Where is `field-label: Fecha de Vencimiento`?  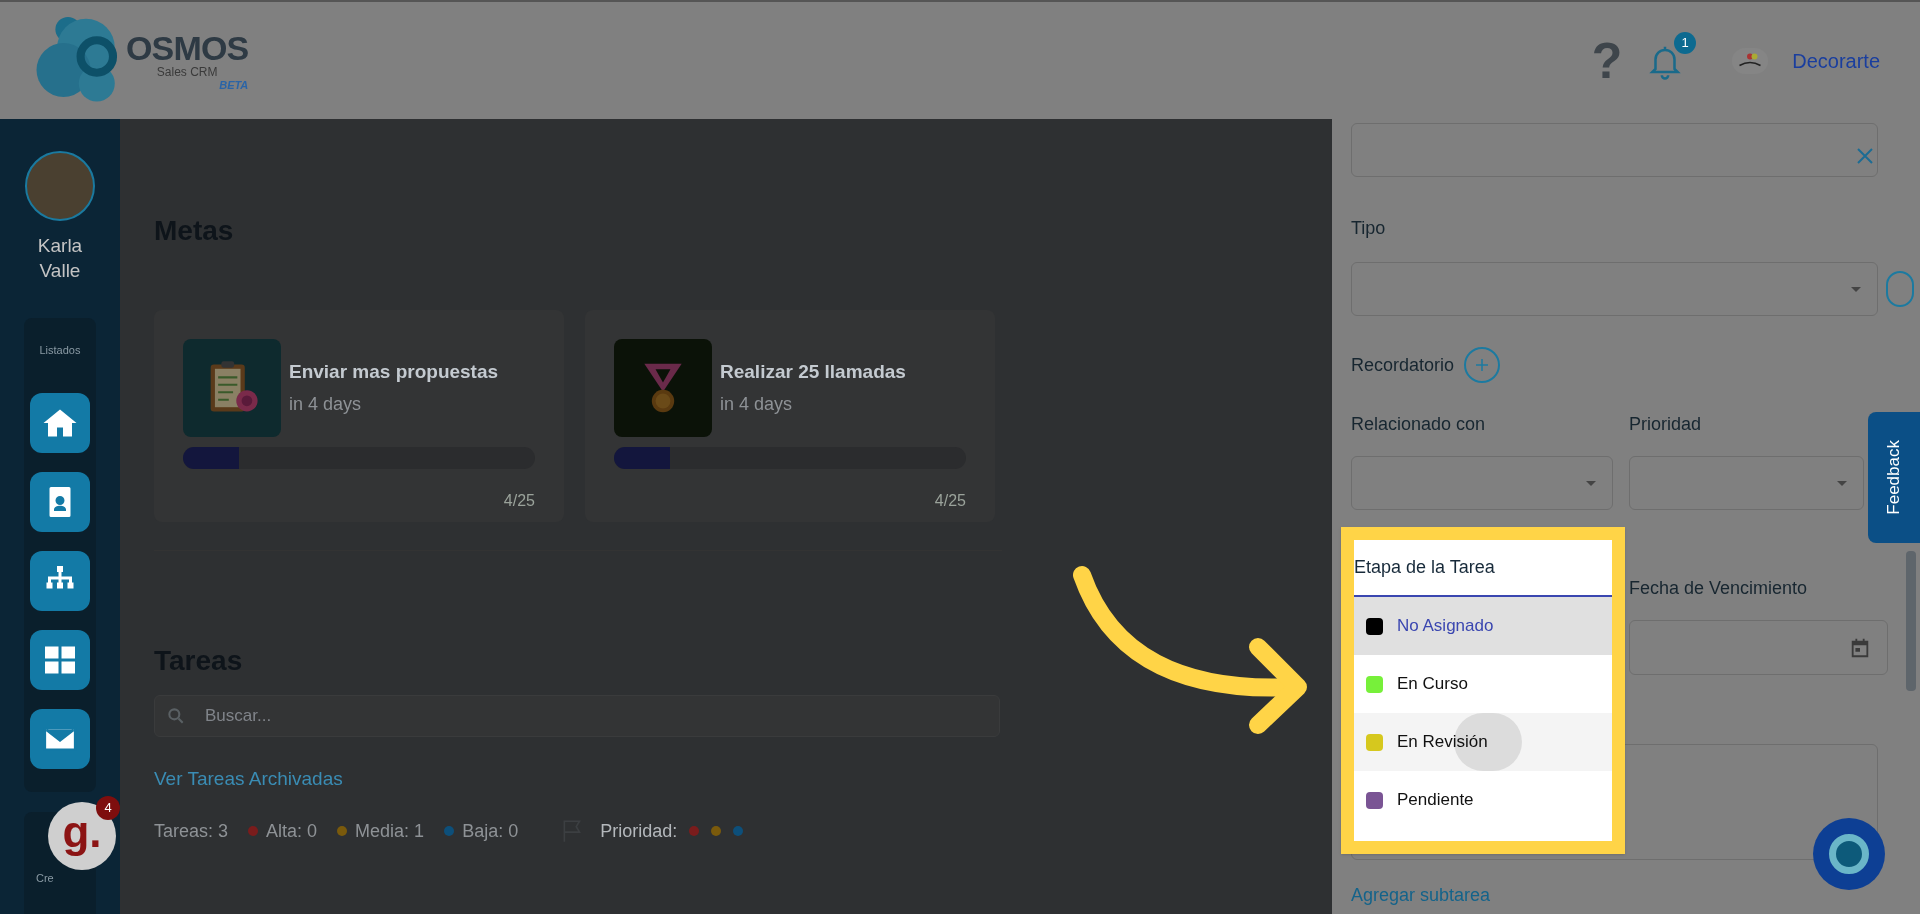
field-label: Fecha de Vencimiento is located at coordinates (1719, 588).